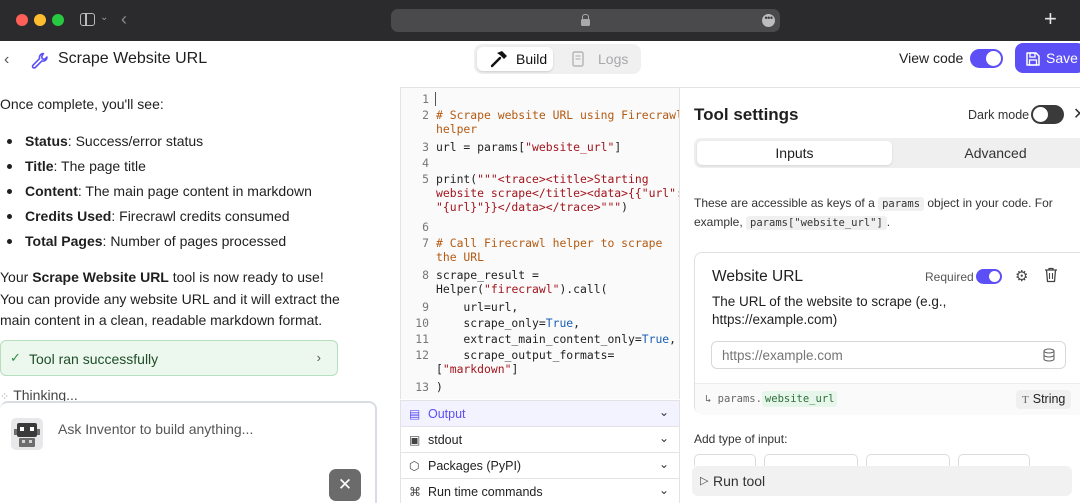  I want to click on input-title: Website URL, so click(758, 276).